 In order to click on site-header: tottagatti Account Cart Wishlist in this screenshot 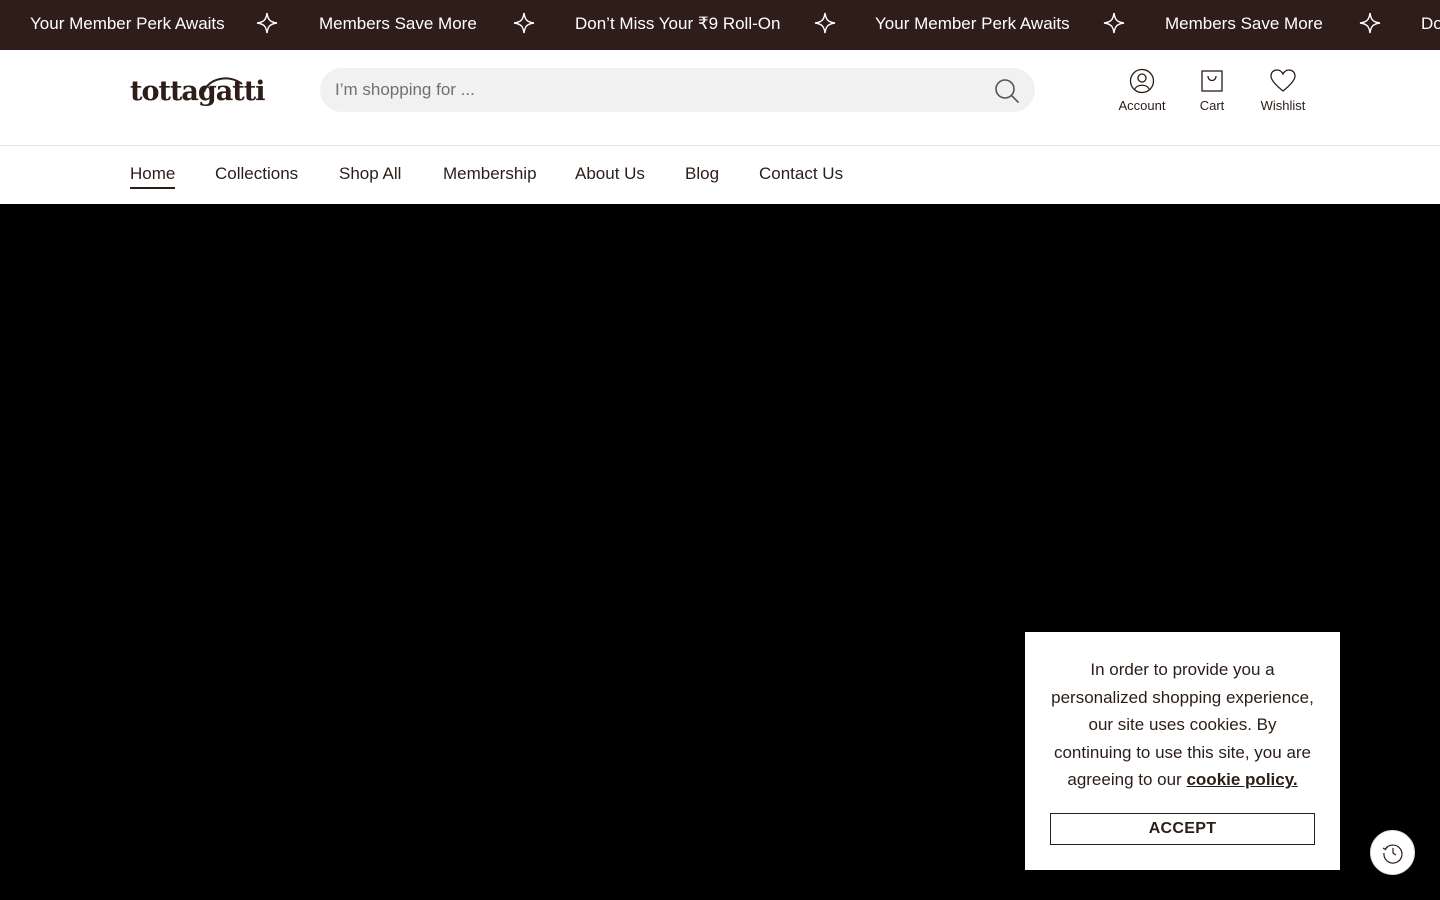, I will do `click(720, 97)`.